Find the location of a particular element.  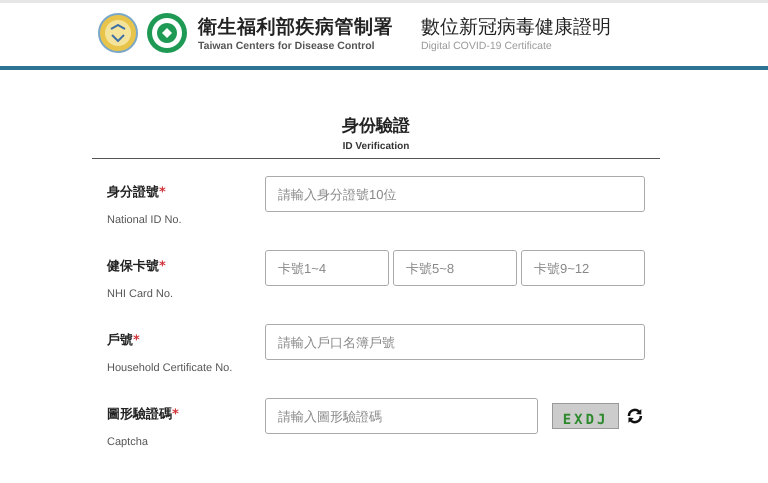

input-field: 請輸入戶口名簿戶號 is located at coordinates (455, 342).